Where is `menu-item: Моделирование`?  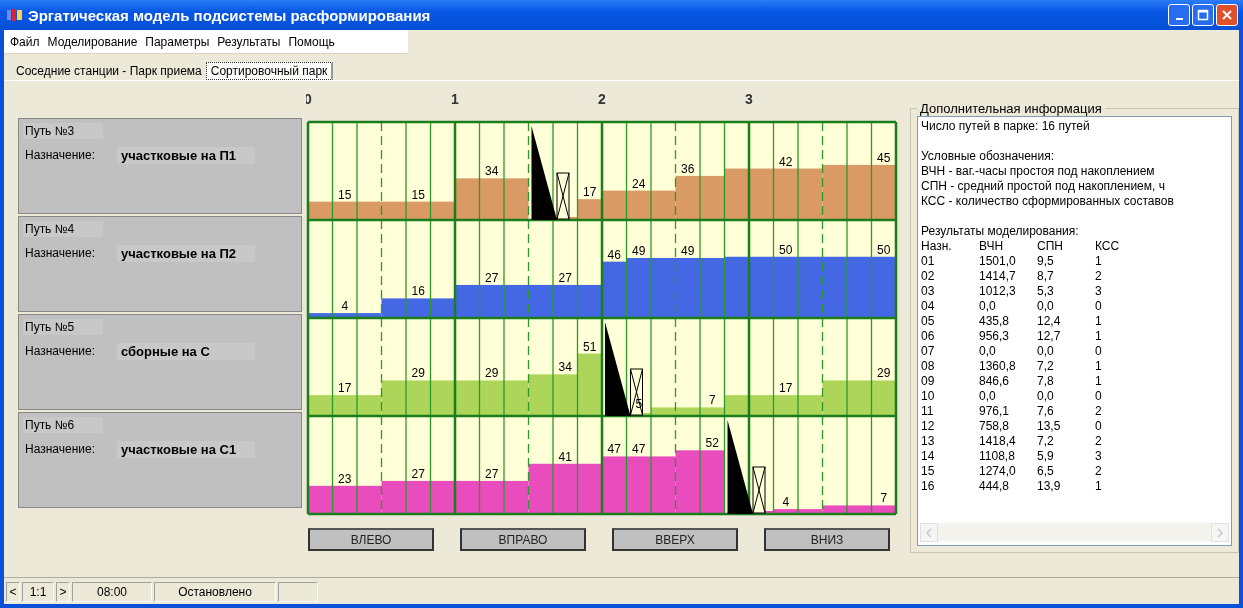
menu-item: Моделирование is located at coordinates (92, 43).